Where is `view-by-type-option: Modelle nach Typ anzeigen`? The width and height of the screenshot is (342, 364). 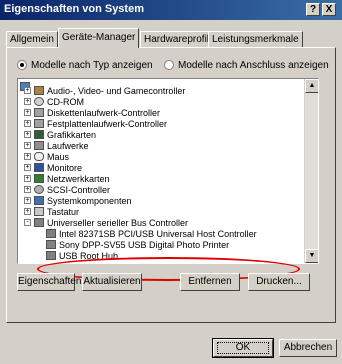 view-by-type-option: Modelle nach Typ anzeigen is located at coordinates (85, 65).